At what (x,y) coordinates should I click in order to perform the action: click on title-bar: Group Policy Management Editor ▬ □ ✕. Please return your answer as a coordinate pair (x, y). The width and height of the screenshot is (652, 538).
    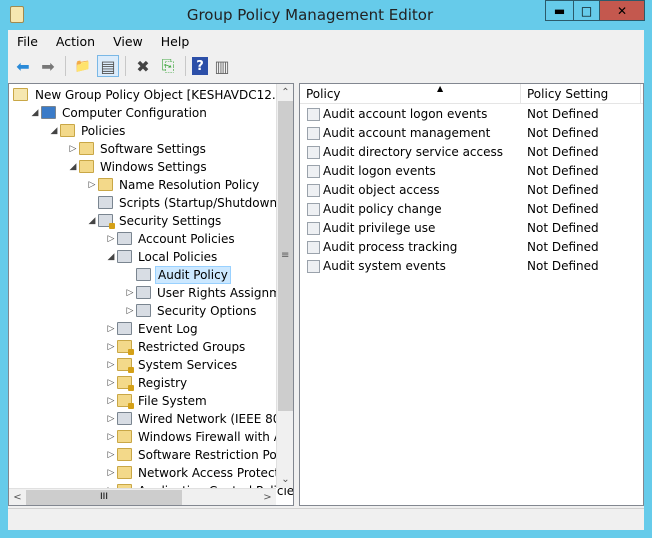
    Looking at the image, I should click on (326, 15).